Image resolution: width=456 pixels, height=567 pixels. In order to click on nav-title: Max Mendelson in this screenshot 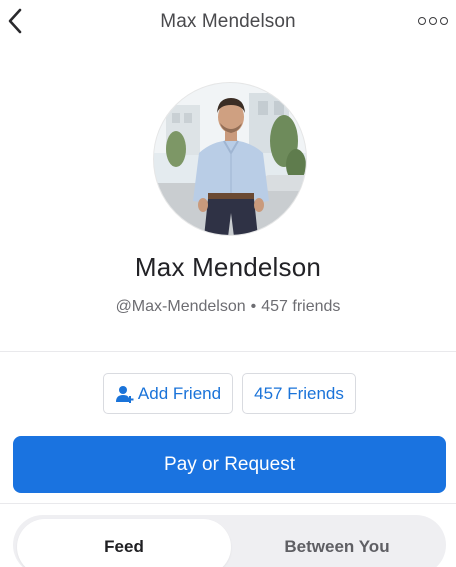, I will do `click(228, 21)`.